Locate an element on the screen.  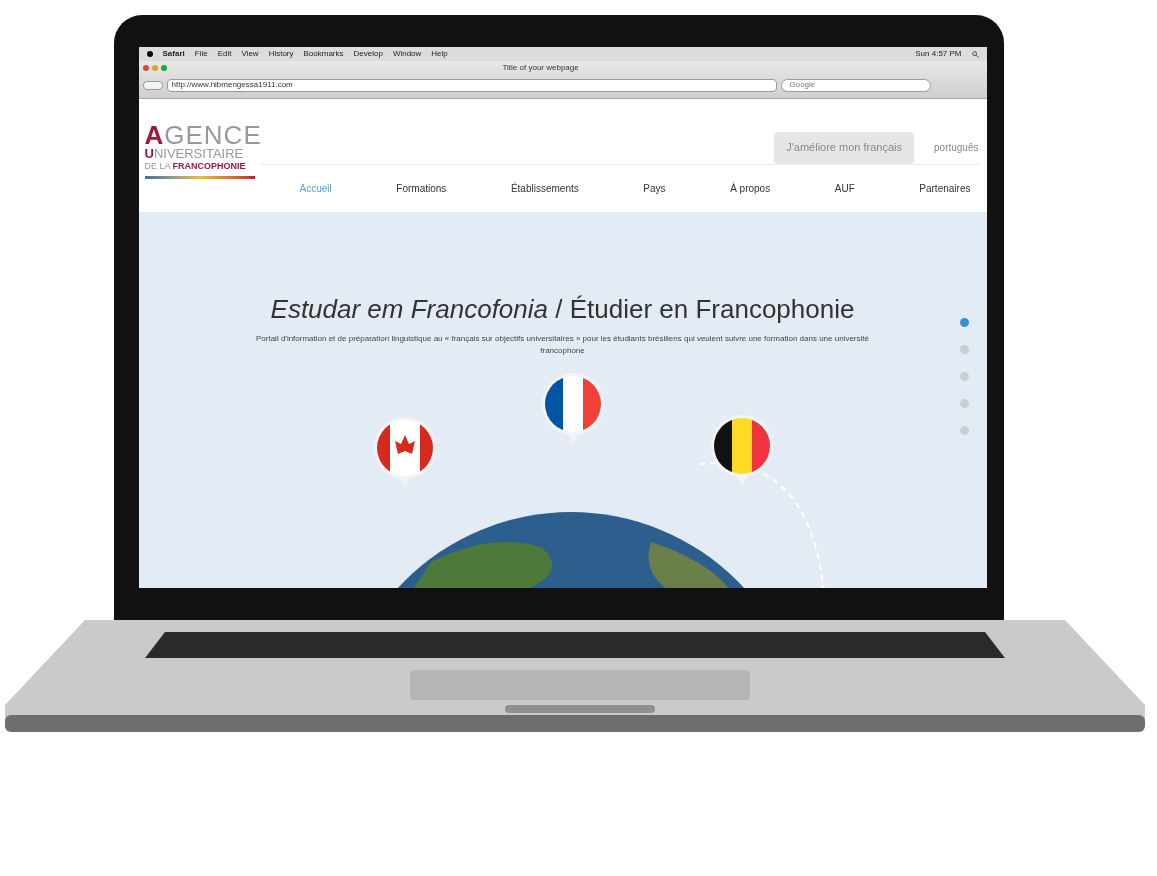
address-field: http://www.hibmengessa1911.com is located at coordinates (471, 85).